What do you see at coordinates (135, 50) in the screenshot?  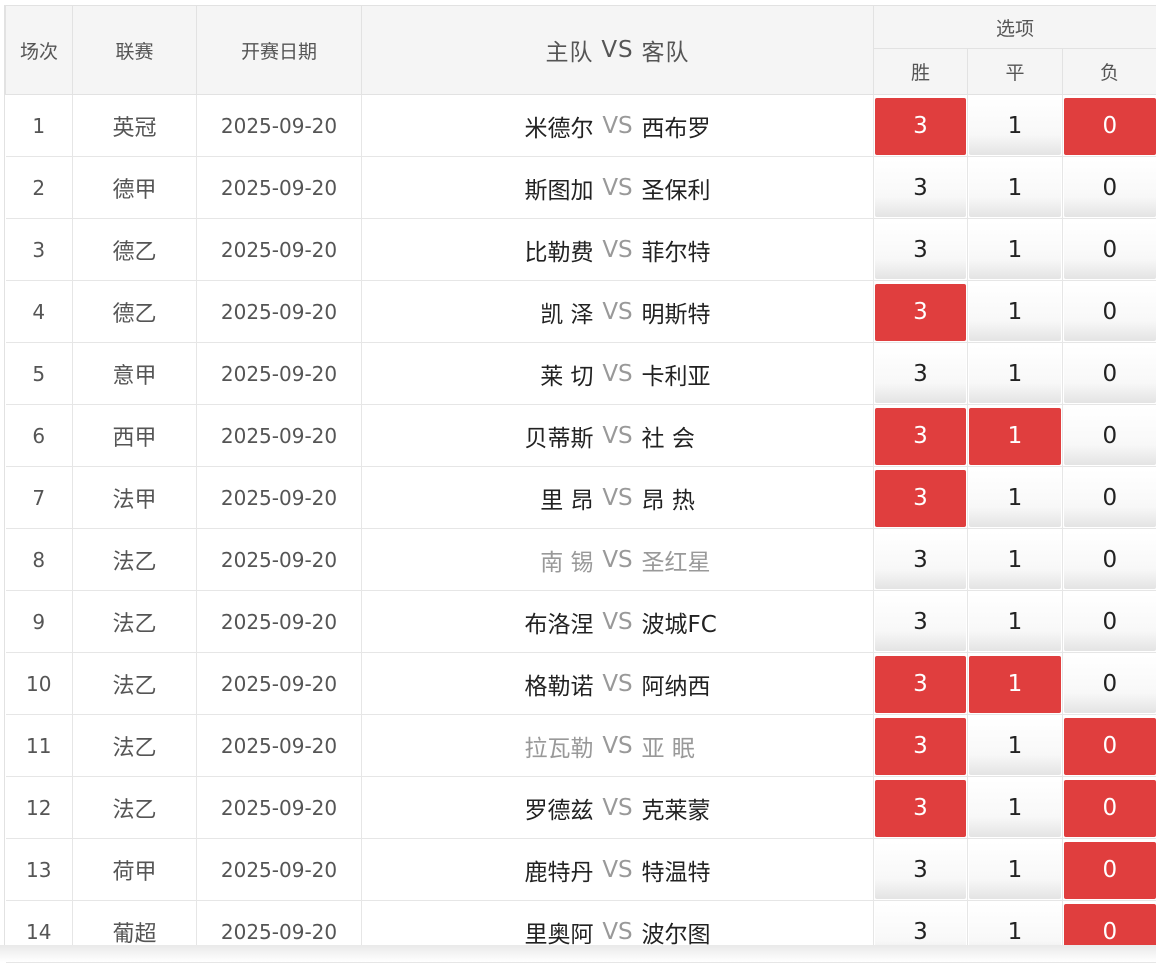 I see `header-league: 联赛` at bounding box center [135, 50].